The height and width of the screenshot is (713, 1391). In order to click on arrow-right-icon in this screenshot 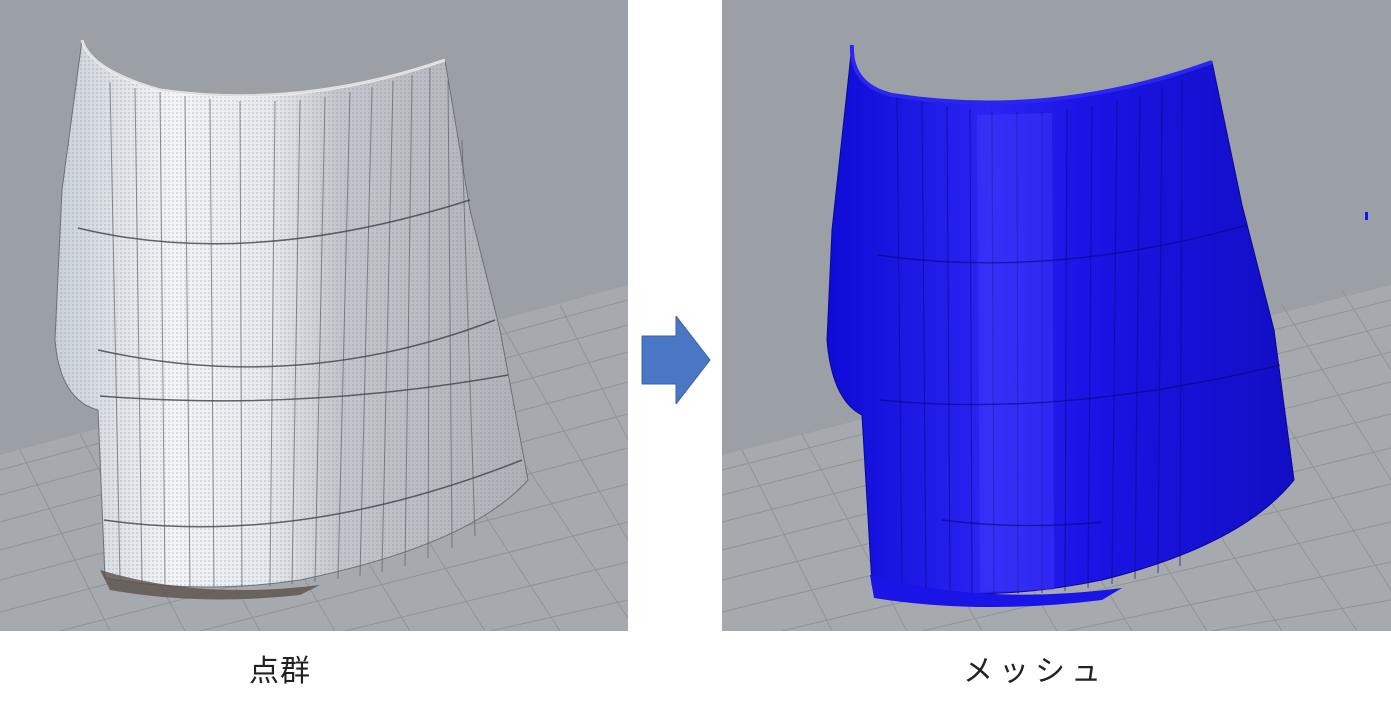, I will do `click(676, 360)`.